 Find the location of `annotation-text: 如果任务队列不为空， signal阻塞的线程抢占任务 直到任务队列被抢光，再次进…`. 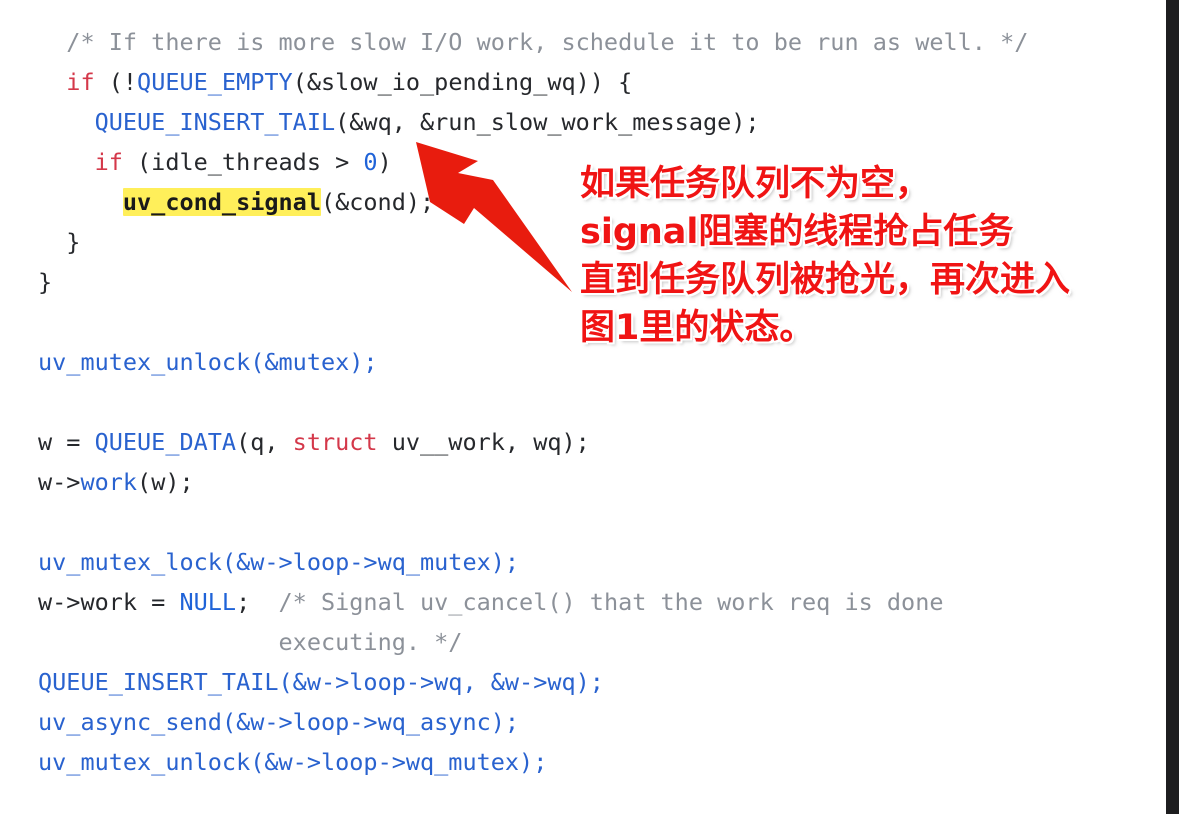

annotation-text: 如果任务队列不为空， signal阻塞的线程抢占任务 直到任务队列被抢光，再次进… is located at coordinates (879, 256).